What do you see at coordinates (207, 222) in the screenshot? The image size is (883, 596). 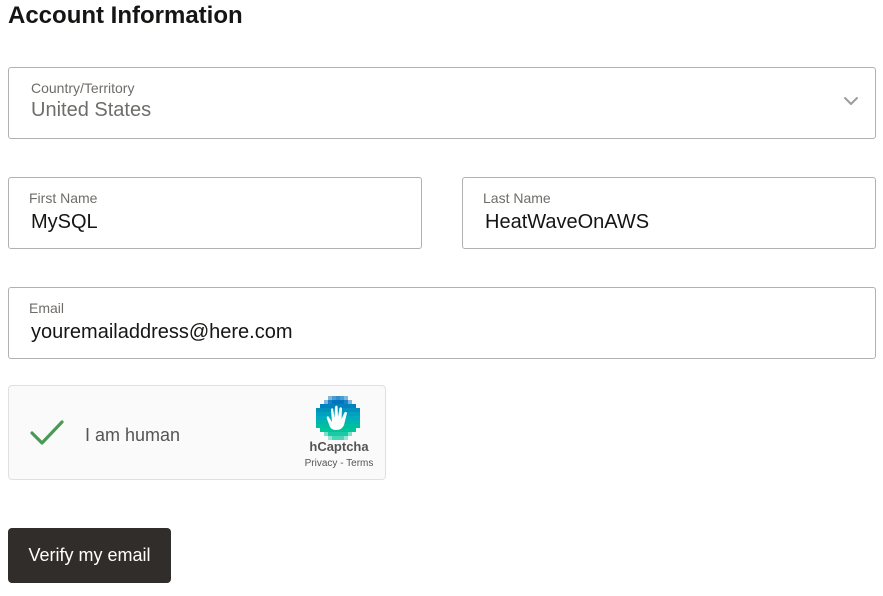 I see `first-name-input` at bounding box center [207, 222].